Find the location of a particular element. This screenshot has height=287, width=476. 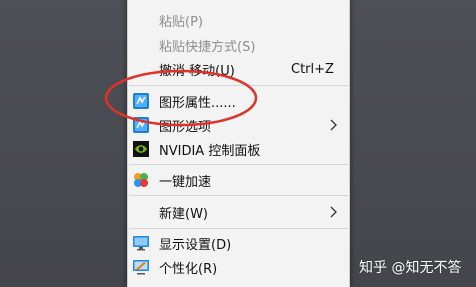

menu-item-shortcut: Ctrl+Z is located at coordinates (312, 69).